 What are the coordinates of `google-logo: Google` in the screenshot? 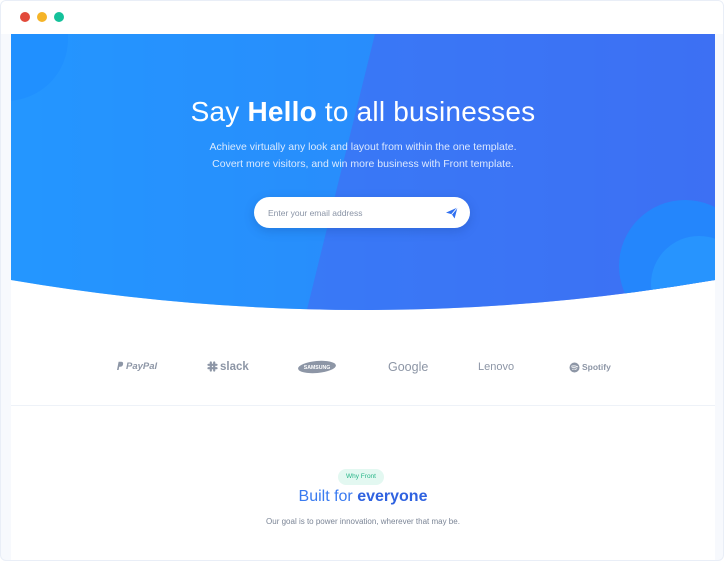 It's located at (408, 367).